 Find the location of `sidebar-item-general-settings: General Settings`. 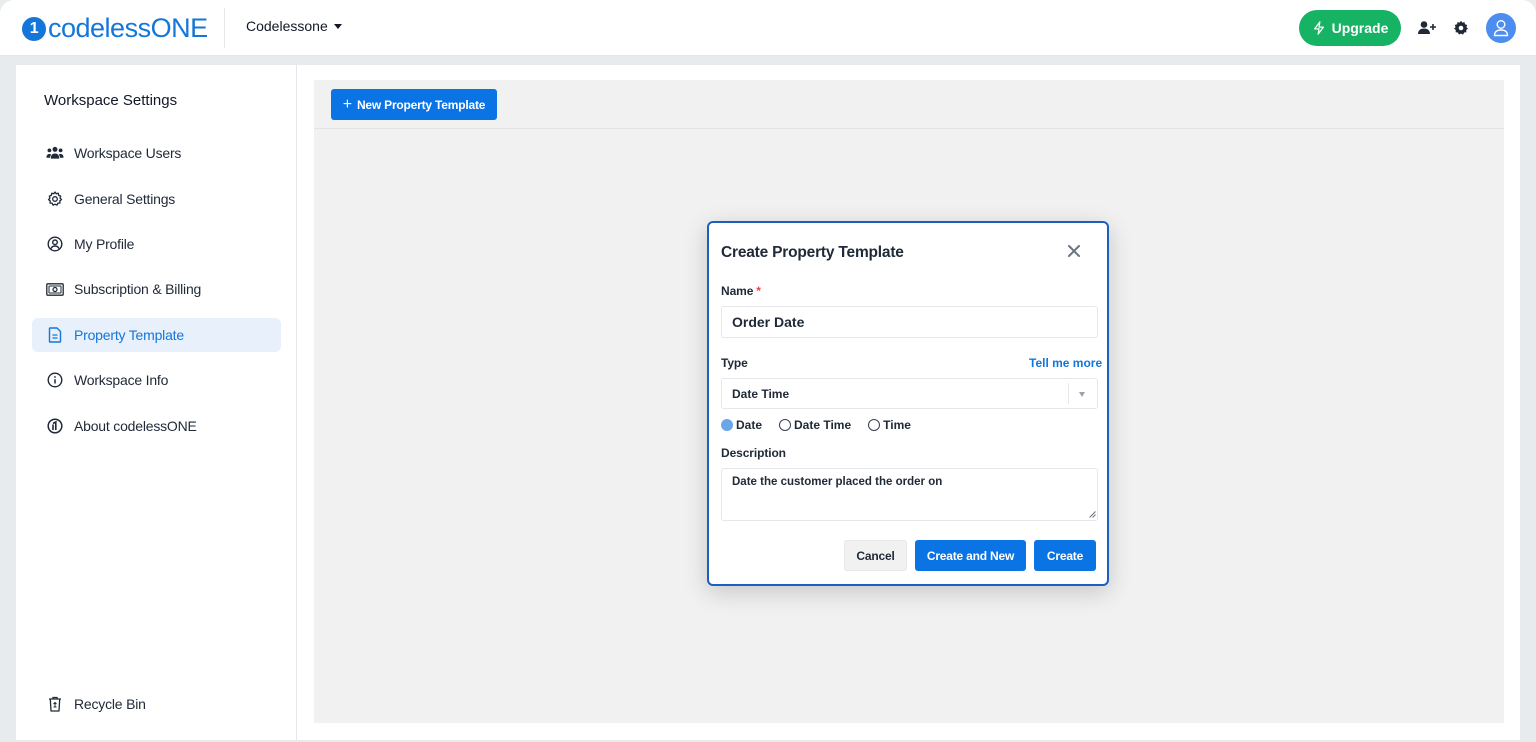

sidebar-item-general-settings: General Settings is located at coordinates (156, 199).